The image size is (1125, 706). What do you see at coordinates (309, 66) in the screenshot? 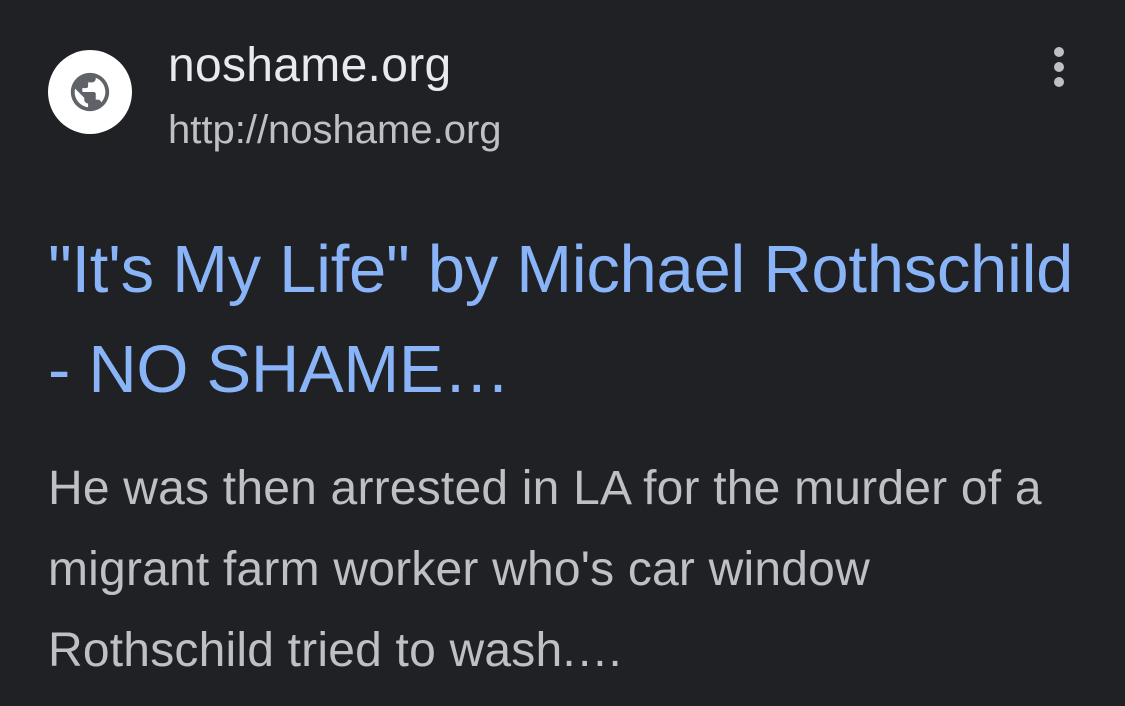
I see `site-name: noshame.org` at bounding box center [309, 66].